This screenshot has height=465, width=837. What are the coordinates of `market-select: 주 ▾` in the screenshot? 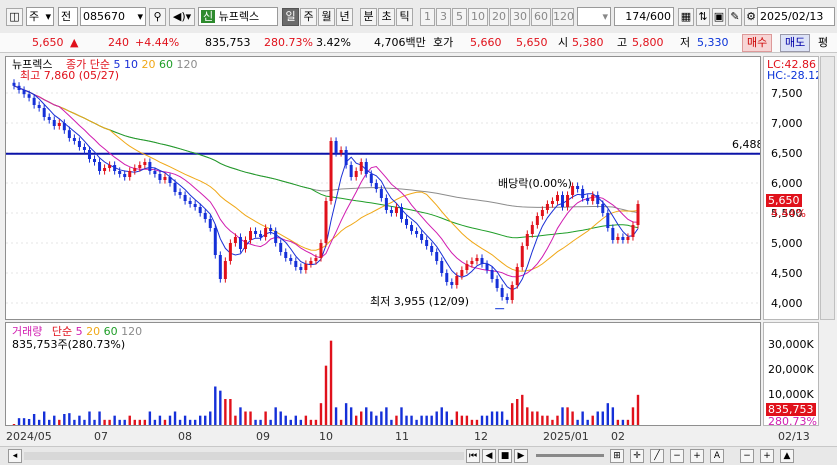 It's located at (40, 16).